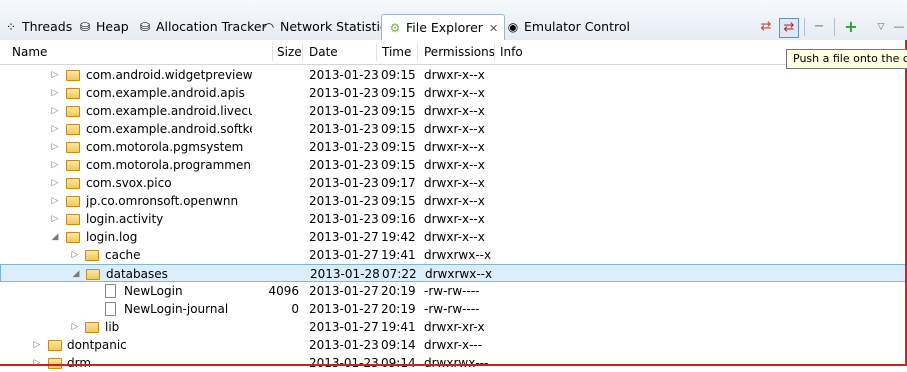 This screenshot has height=372, width=907. What do you see at coordinates (789, 28) in the screenshot?
I see `push-file-icon: ⇄` at bounding box center [789, 28].